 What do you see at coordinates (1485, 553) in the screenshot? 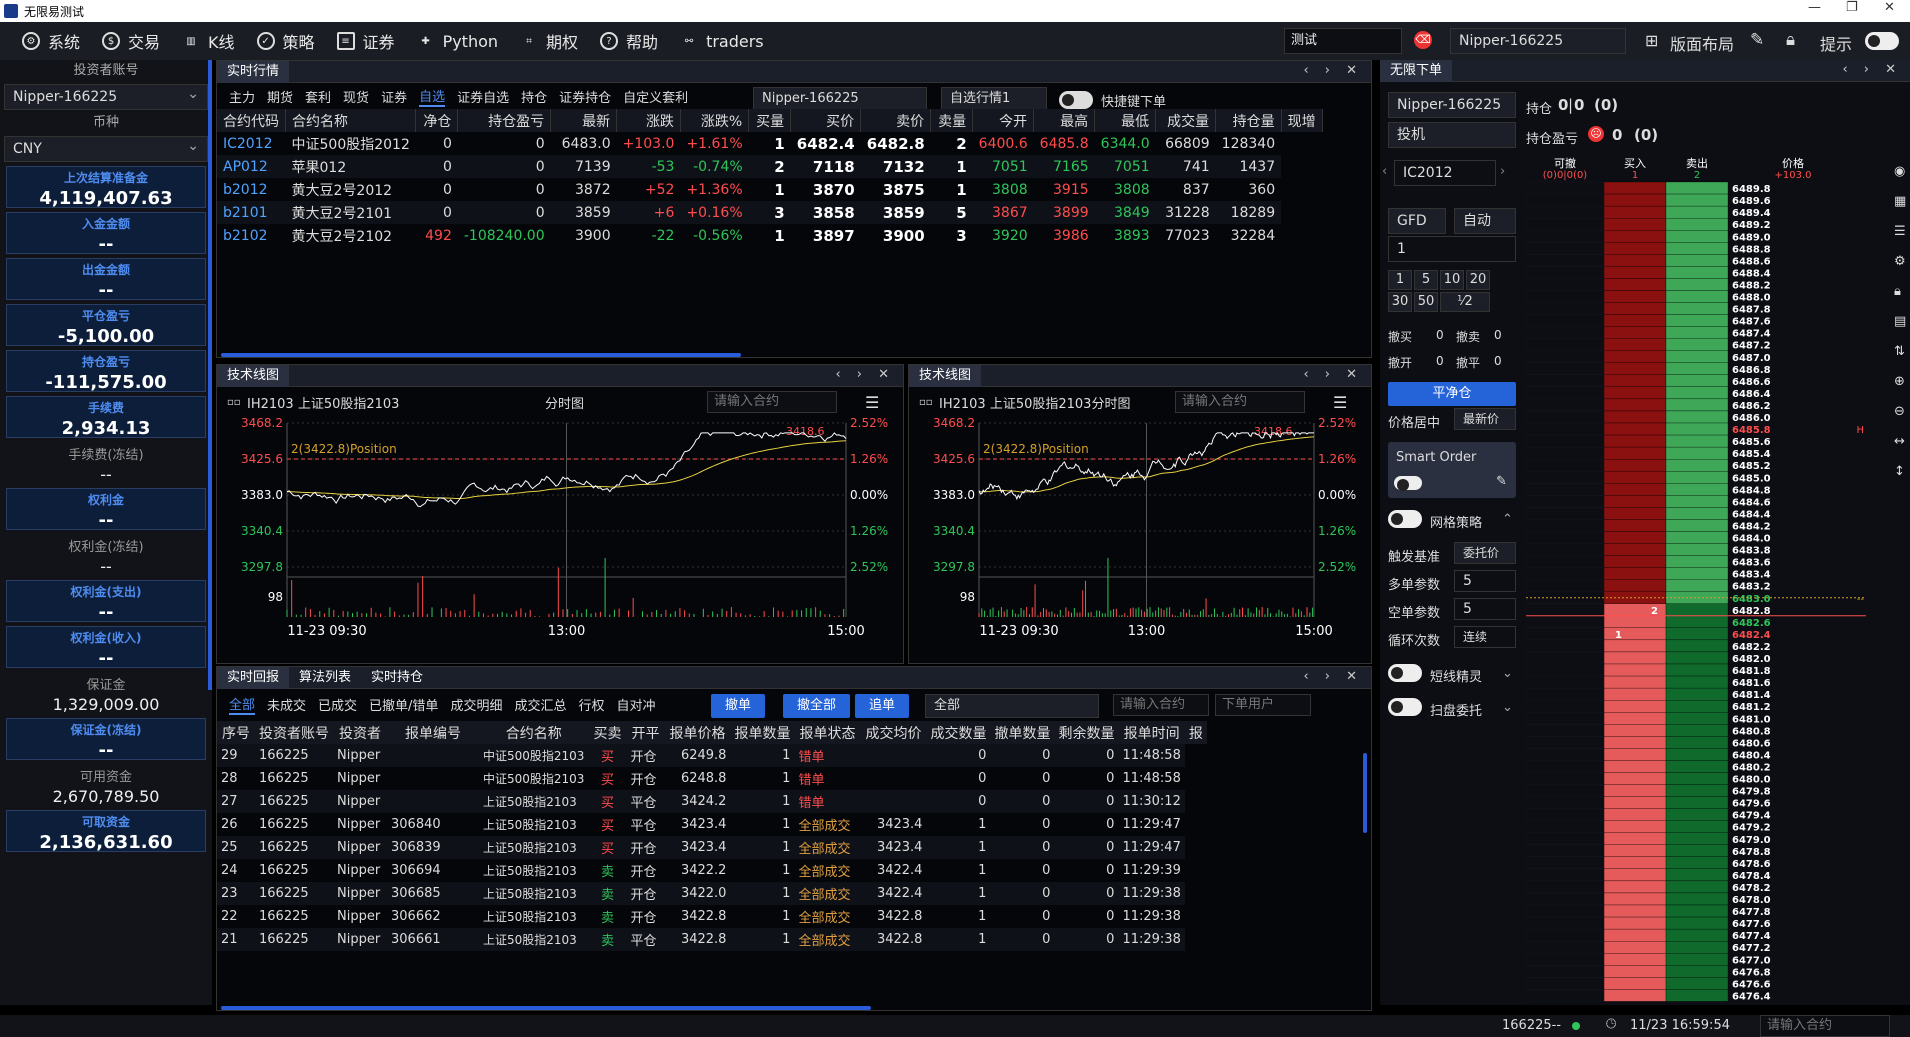
I see `trigger-select: 委托价` at bounding box center [1485, 553].